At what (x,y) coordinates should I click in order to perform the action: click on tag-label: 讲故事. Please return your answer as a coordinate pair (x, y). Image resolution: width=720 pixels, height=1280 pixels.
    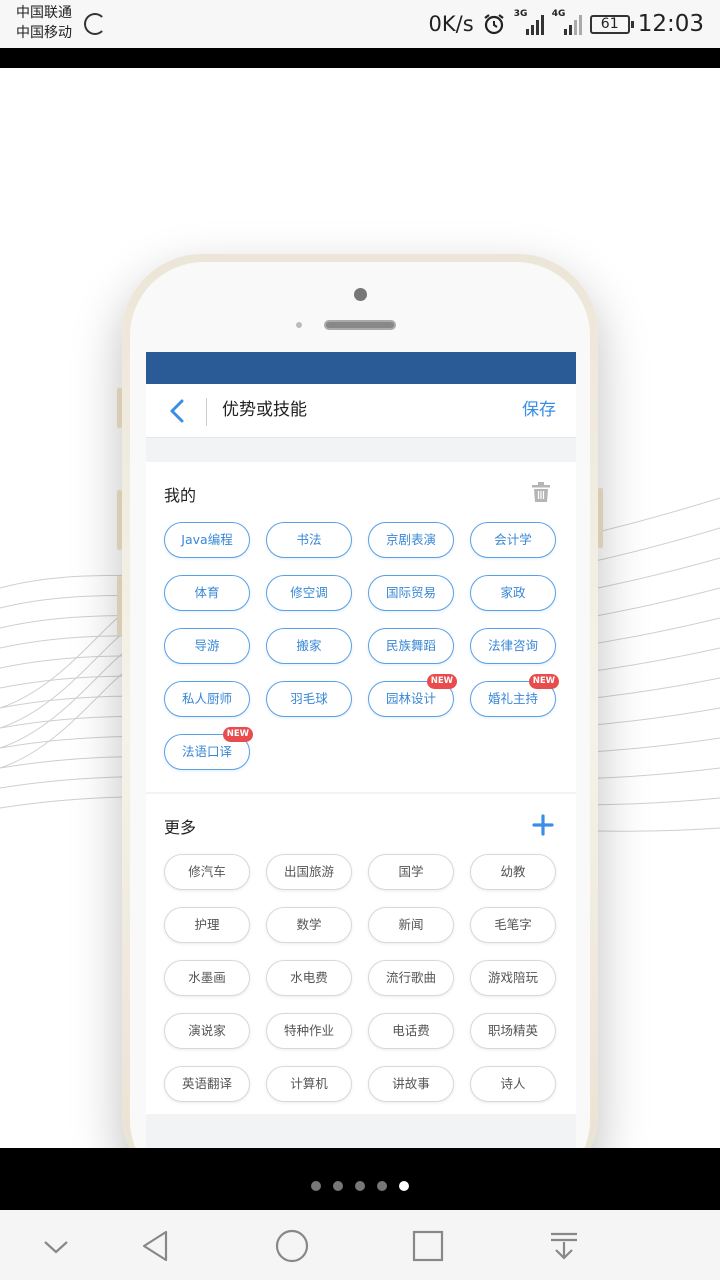
    Looking at the image, I should click on (411, 1083).